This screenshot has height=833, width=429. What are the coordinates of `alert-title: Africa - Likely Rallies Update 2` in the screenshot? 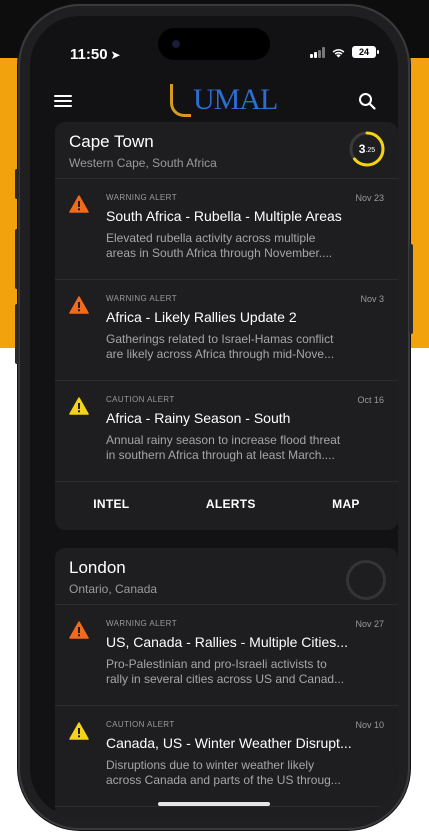 It's located at (201, 317).